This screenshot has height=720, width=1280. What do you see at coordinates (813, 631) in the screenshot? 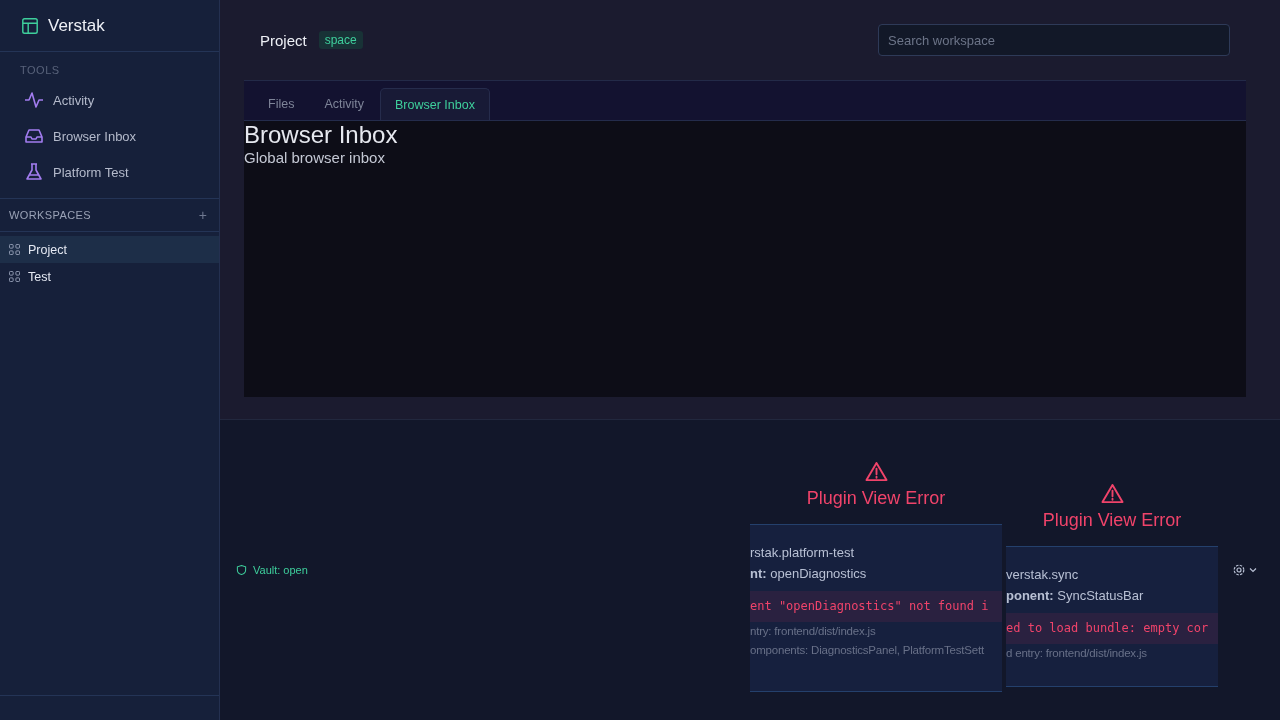
I see `error-detail: ntry: frontend/dist/index.js` at bounding box center [813, 631].